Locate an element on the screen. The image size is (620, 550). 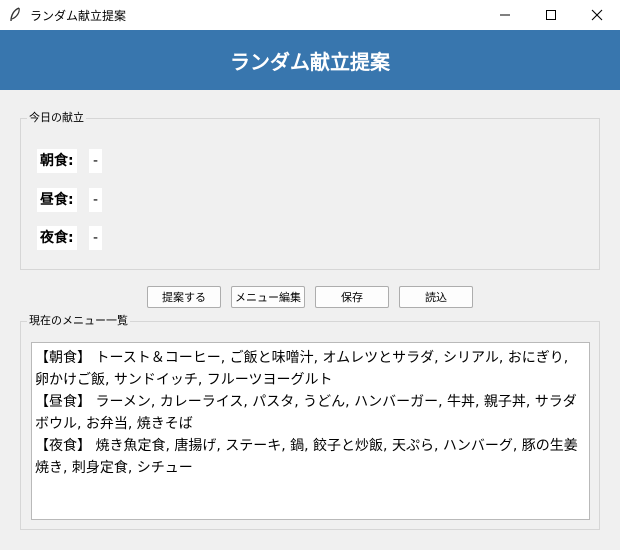
feather-icon is located at coordinates (15, 14).